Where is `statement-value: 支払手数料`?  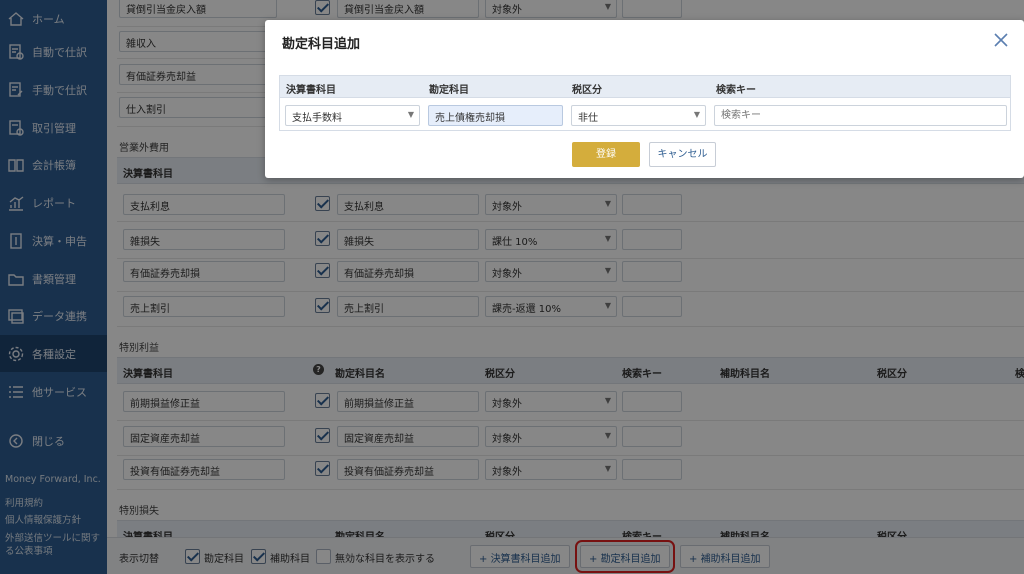
statement-value: 支払手数料 is located at coordinates (317, 118).